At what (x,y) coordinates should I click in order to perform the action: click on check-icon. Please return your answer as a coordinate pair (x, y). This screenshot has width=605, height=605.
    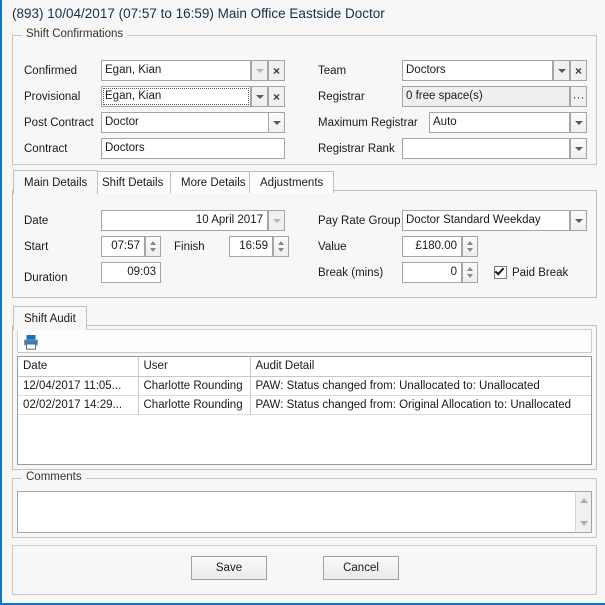
    Looking at the image, I should click on (499, 270).